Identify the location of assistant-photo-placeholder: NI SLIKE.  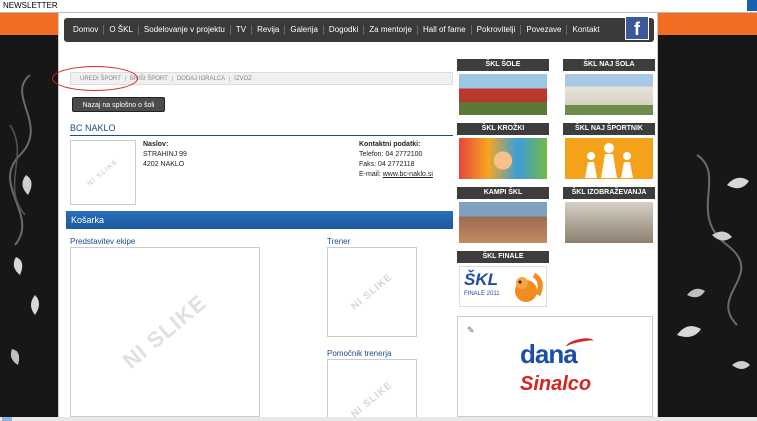
(372, 388).